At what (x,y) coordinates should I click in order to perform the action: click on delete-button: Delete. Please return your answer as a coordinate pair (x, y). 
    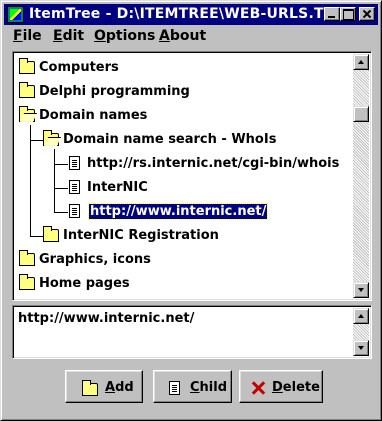
    Looking at the image, I should click on (281, 386).